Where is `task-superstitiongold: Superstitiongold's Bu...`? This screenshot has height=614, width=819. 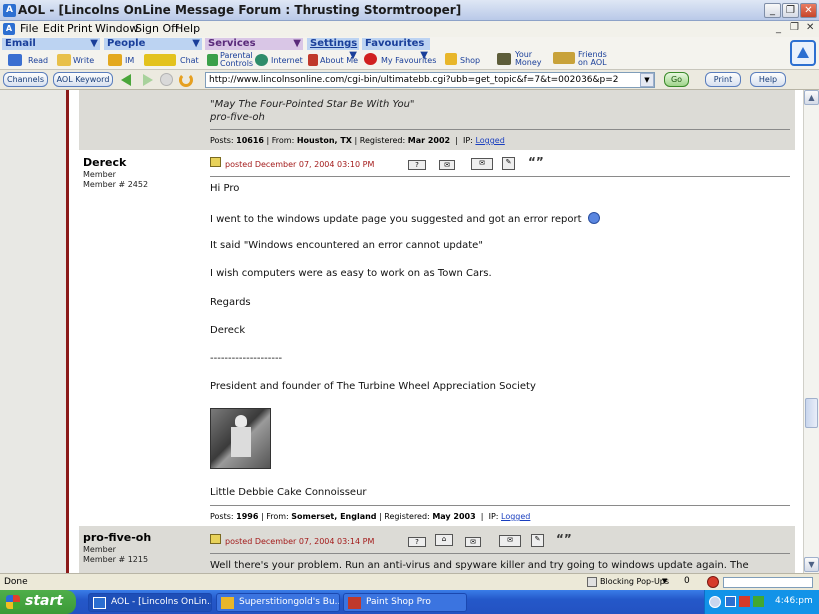 task-superstitiongold: Superstitiongold's Bu... is located at coordinates (278, 602).